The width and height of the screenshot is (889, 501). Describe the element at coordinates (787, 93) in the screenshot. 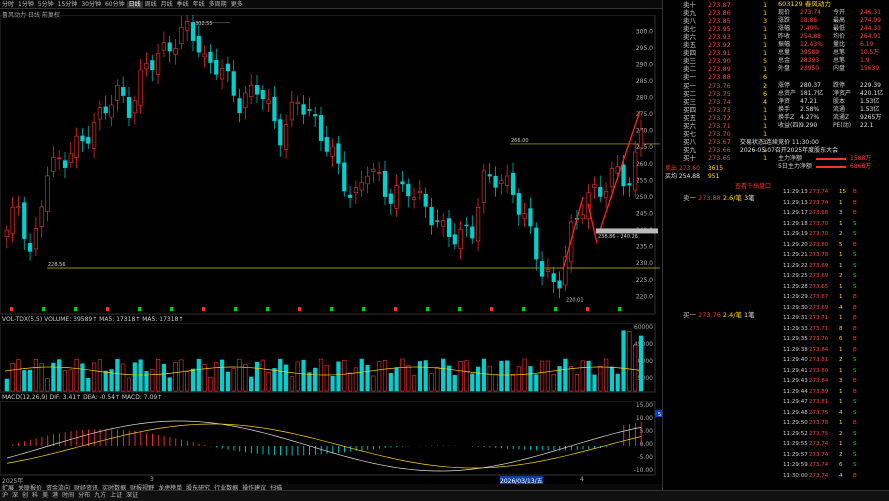

I see `quote-key: 总资产` at that location.